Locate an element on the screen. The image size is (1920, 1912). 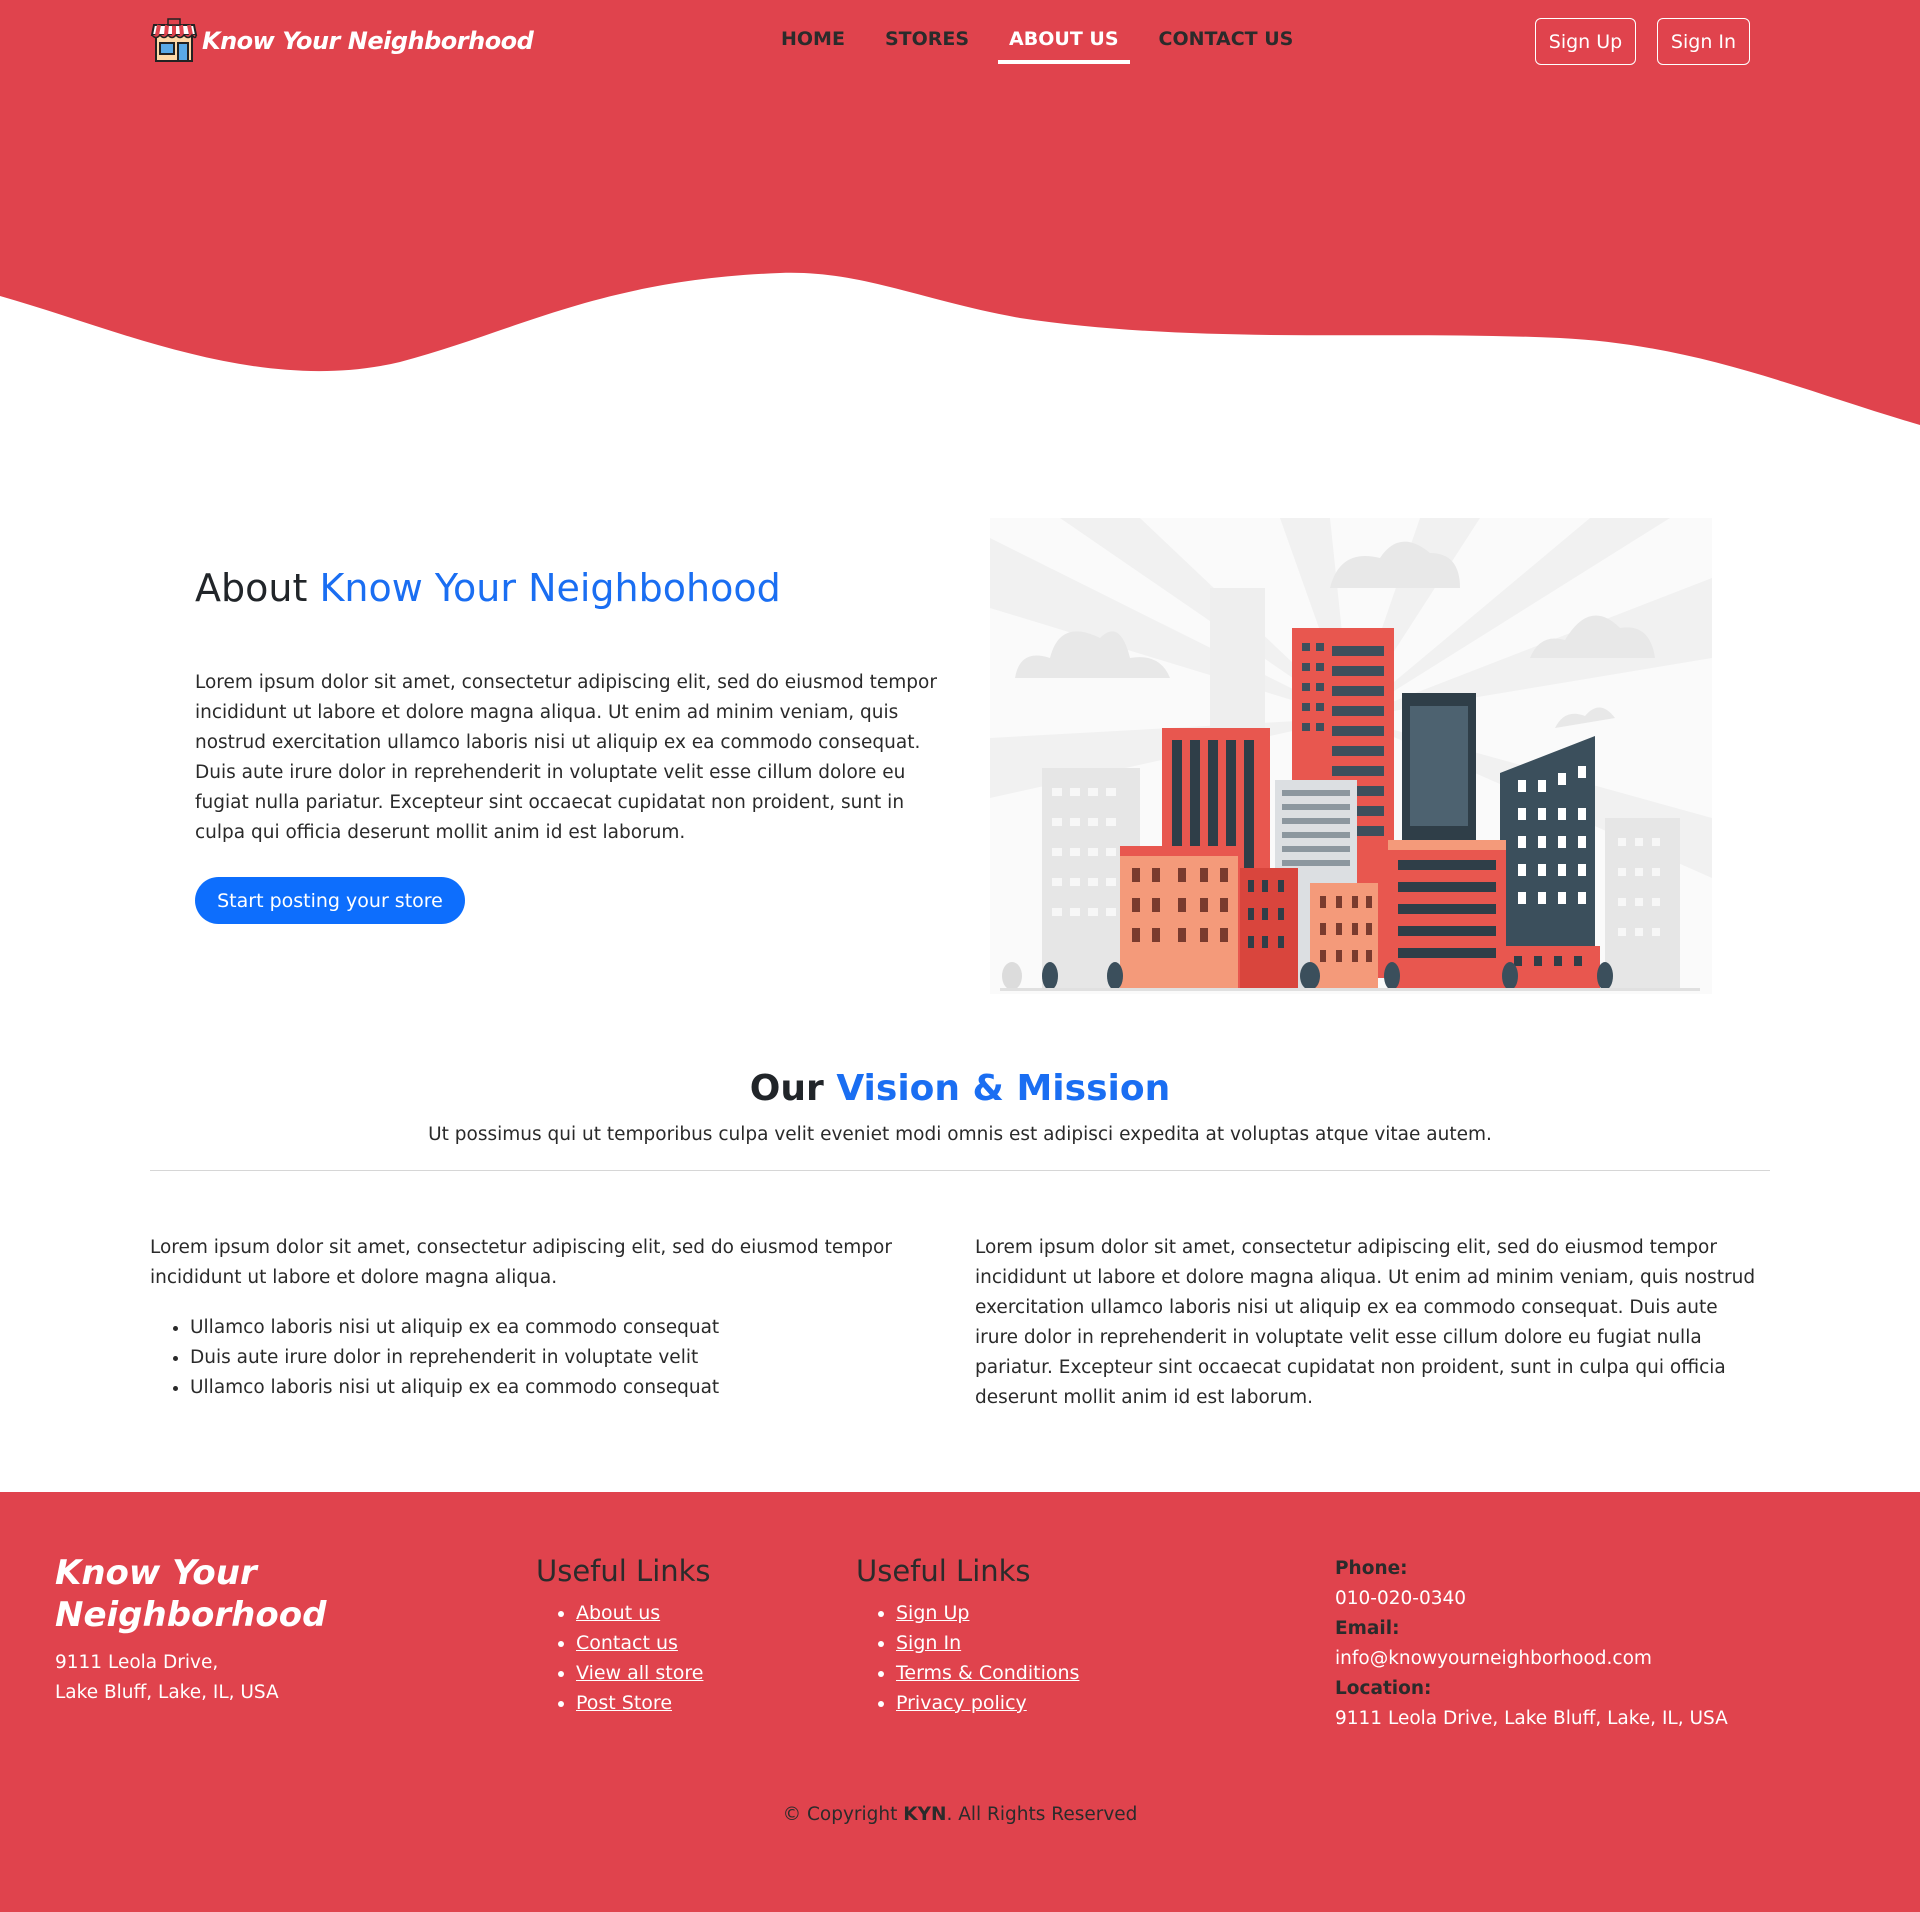
footer-link-terms: Terms & Conditions is located at coordinates (987, 1673).